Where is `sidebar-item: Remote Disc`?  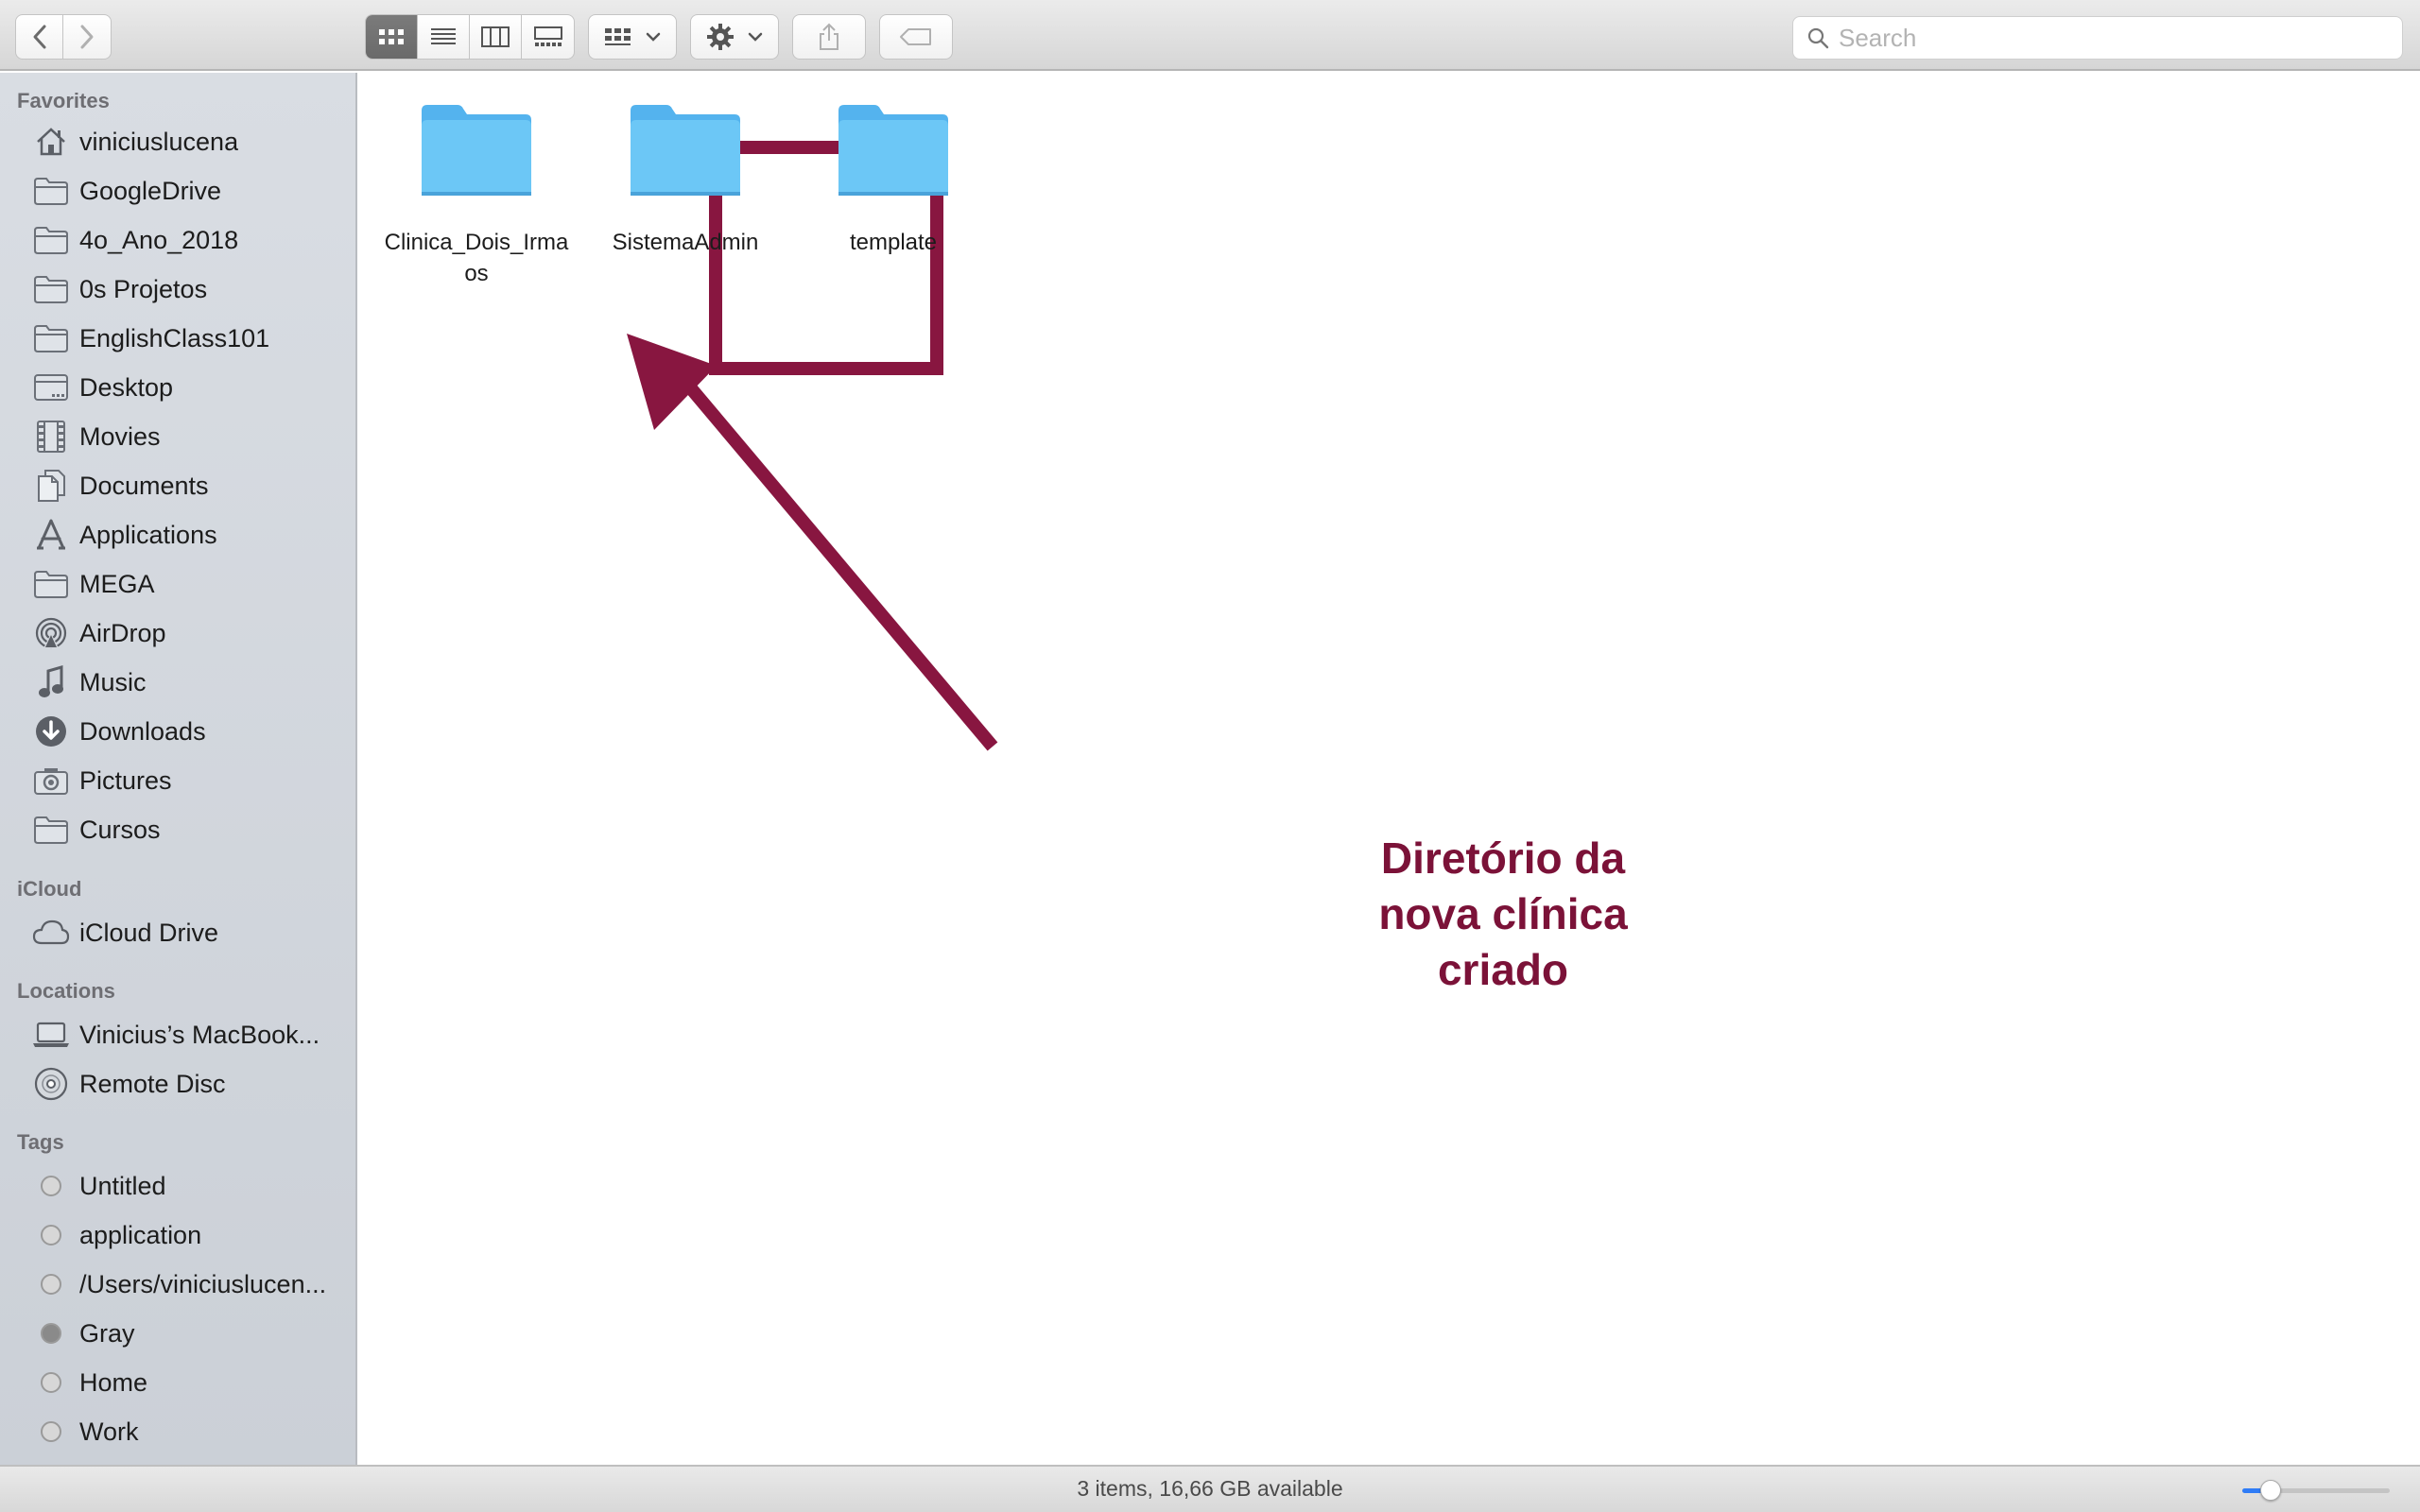
sidebar-item: Remote Disc is located at coordinates (177, 1083).